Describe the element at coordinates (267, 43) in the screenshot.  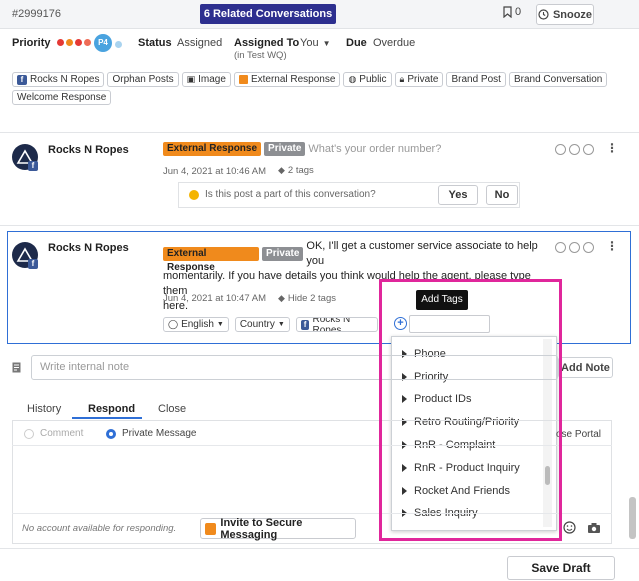
I see `assigned-label: Assigned To` at that location.